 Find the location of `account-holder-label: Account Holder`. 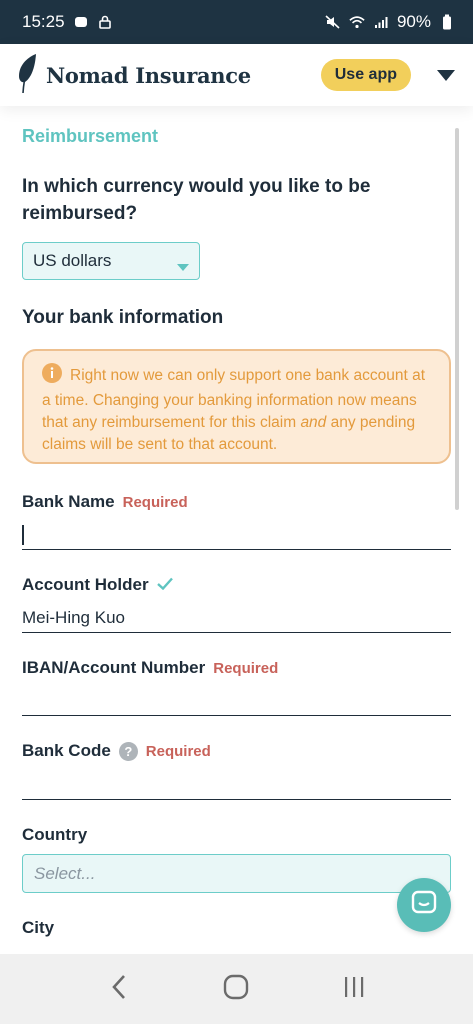

account-holder-label: Account Holder is located at coordinates (97, 585).